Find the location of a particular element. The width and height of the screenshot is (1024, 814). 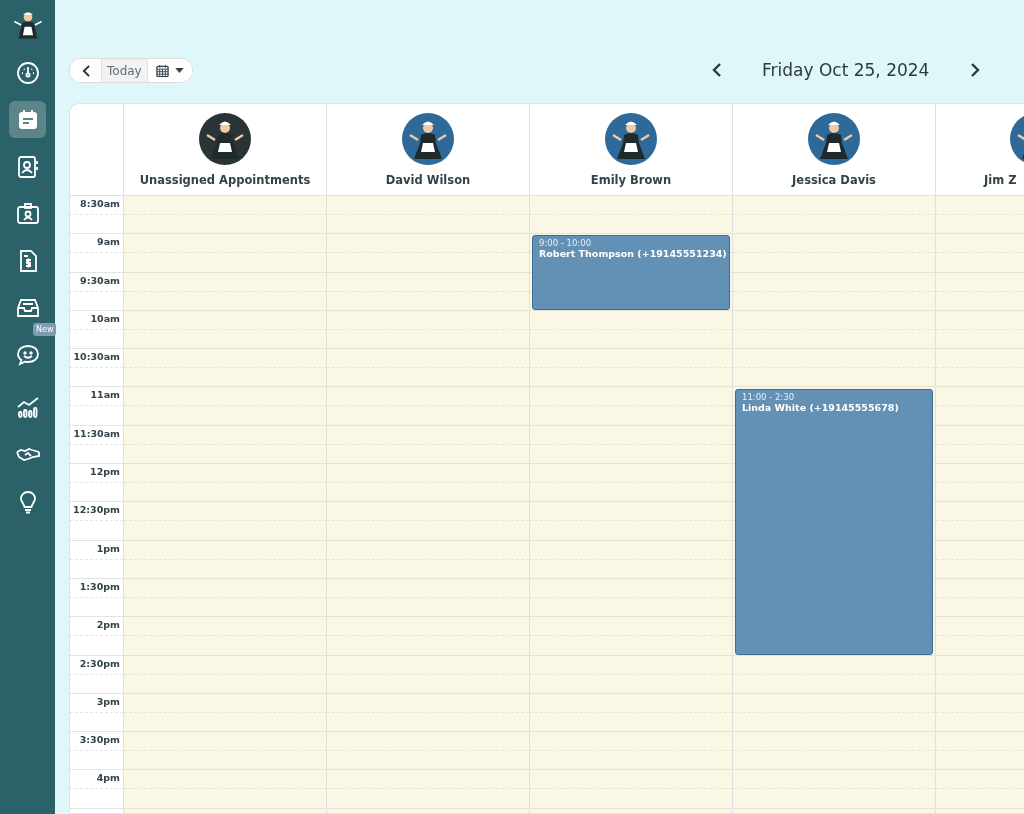

bar-chart-icon is located at coordinates (27, 407).